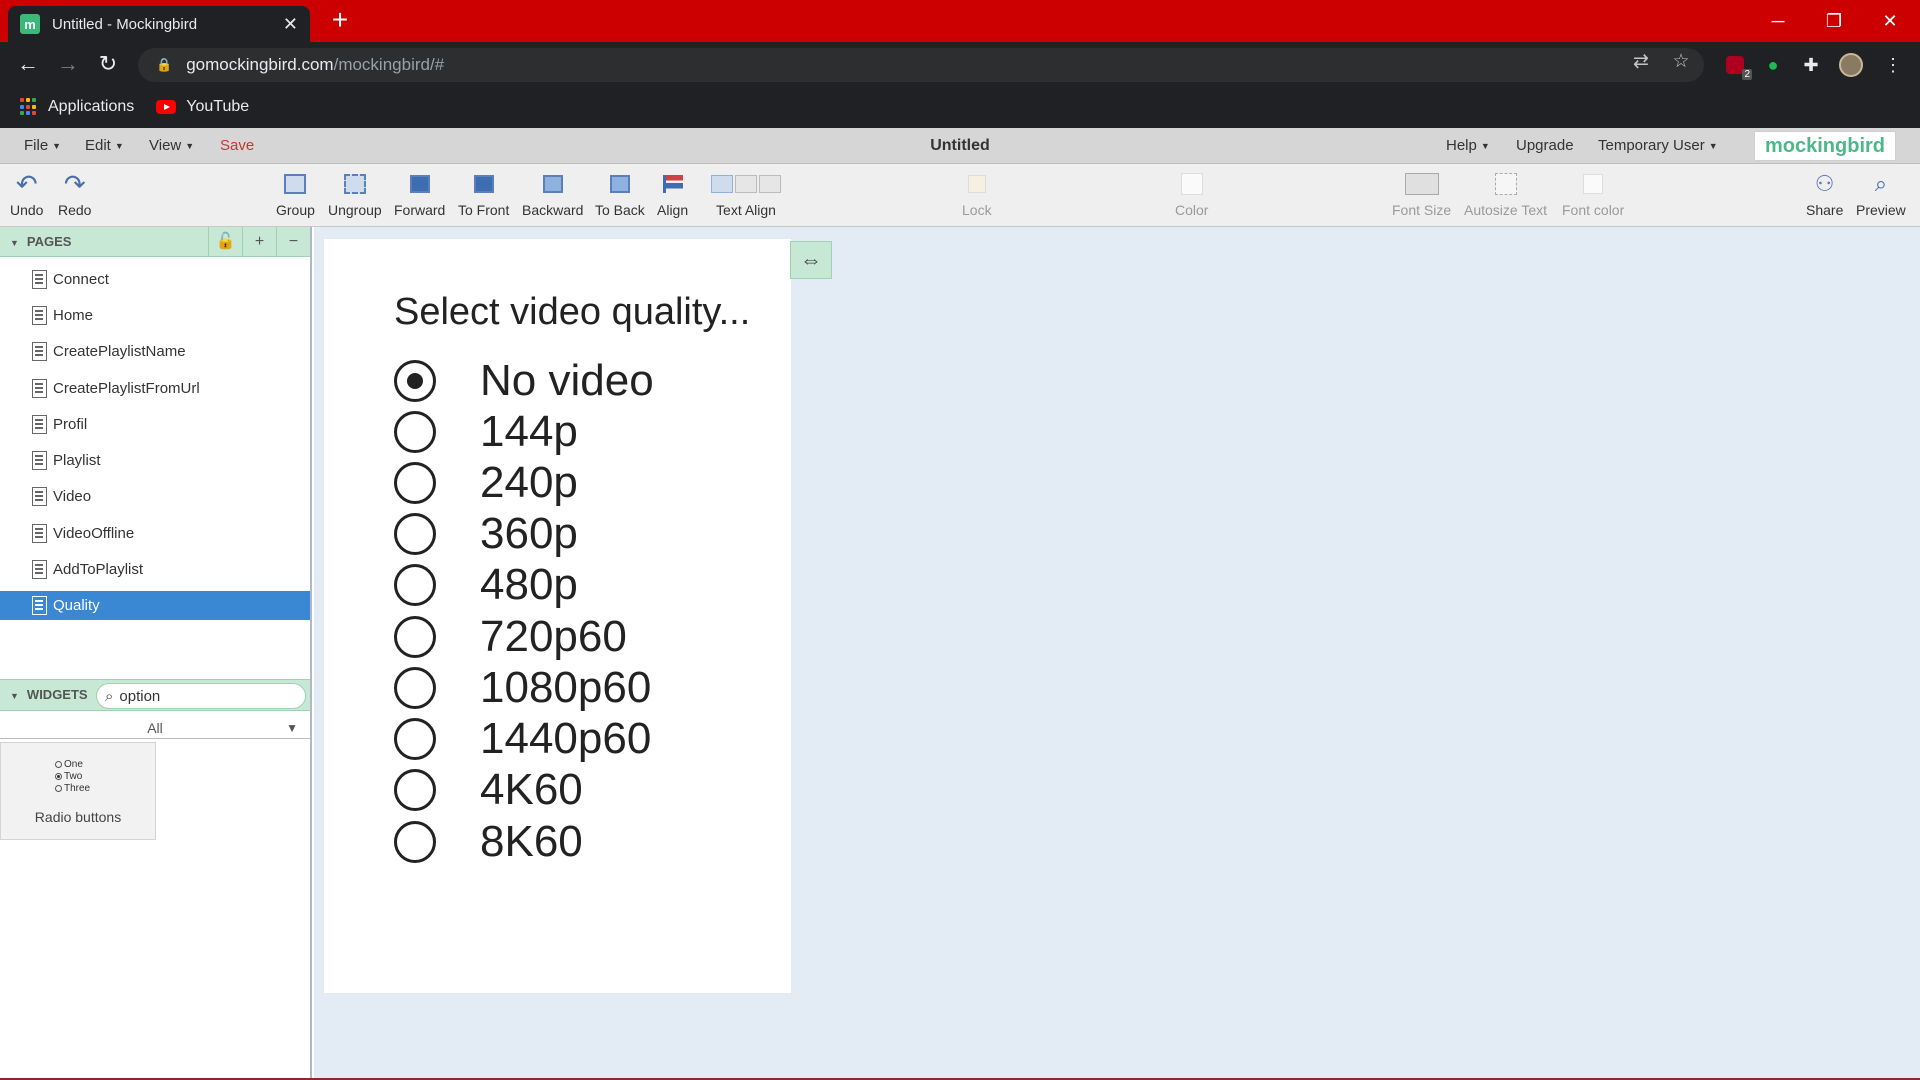 This screenshot has height=1080, width=1920. What do you see at coordinates (1681, 61) in the screenshot?
I see `bookmark-star-icon: ☆` at bounding box center [1681, 61].